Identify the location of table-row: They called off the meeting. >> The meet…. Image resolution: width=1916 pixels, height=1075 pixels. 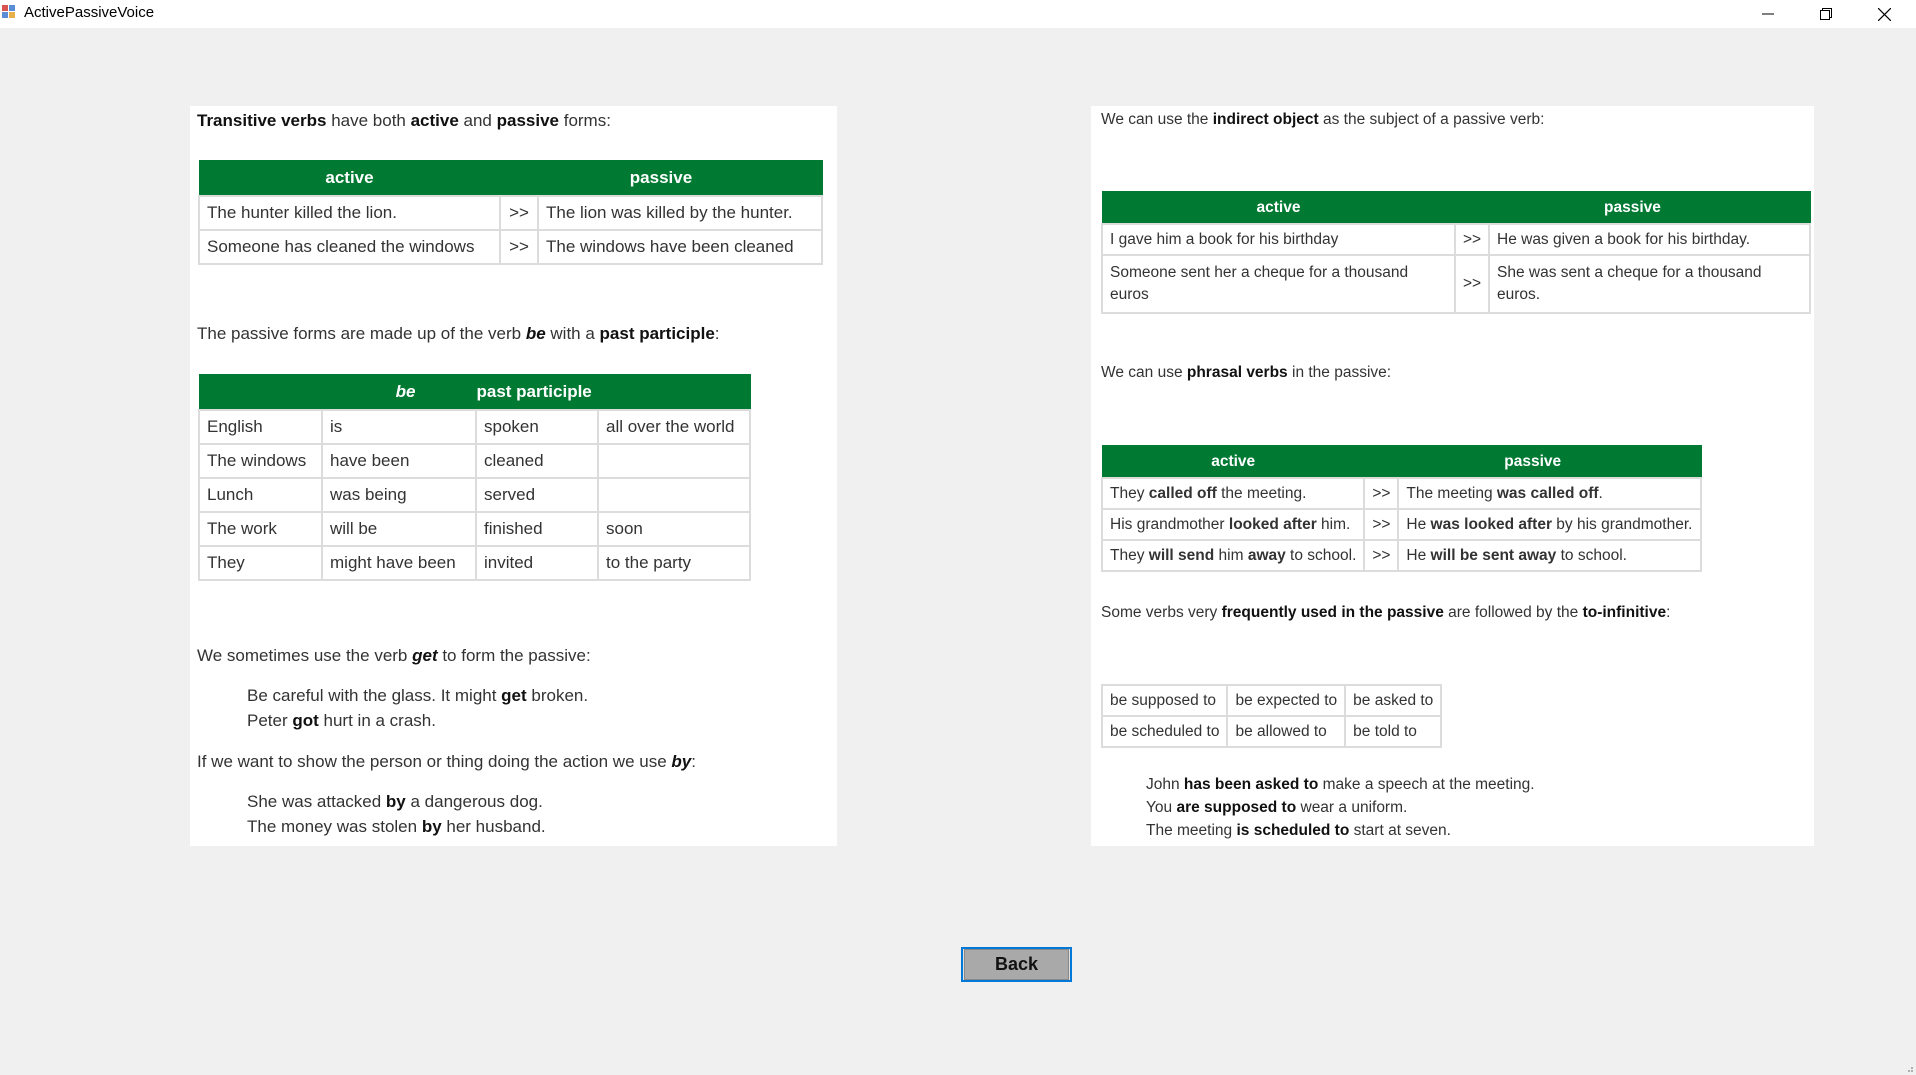
(1401, 493).